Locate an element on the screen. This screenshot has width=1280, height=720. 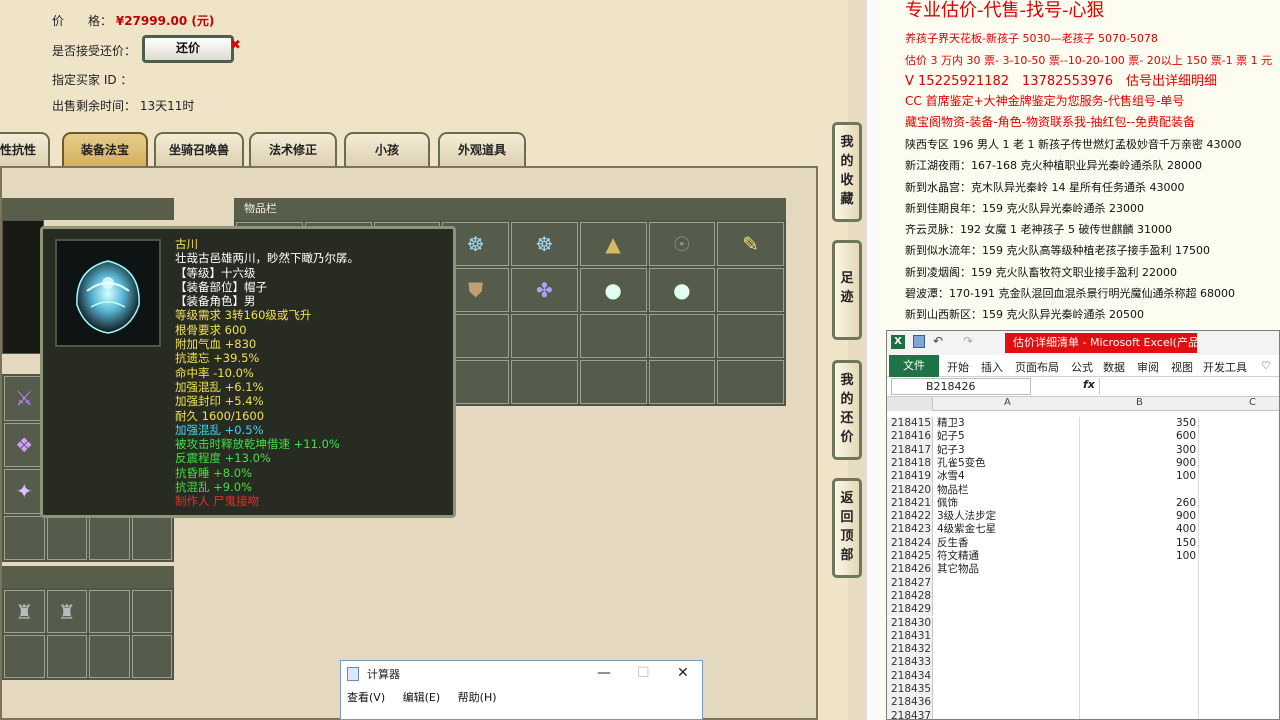
equip-slot: ❖ is located at coordinates (24, 444).